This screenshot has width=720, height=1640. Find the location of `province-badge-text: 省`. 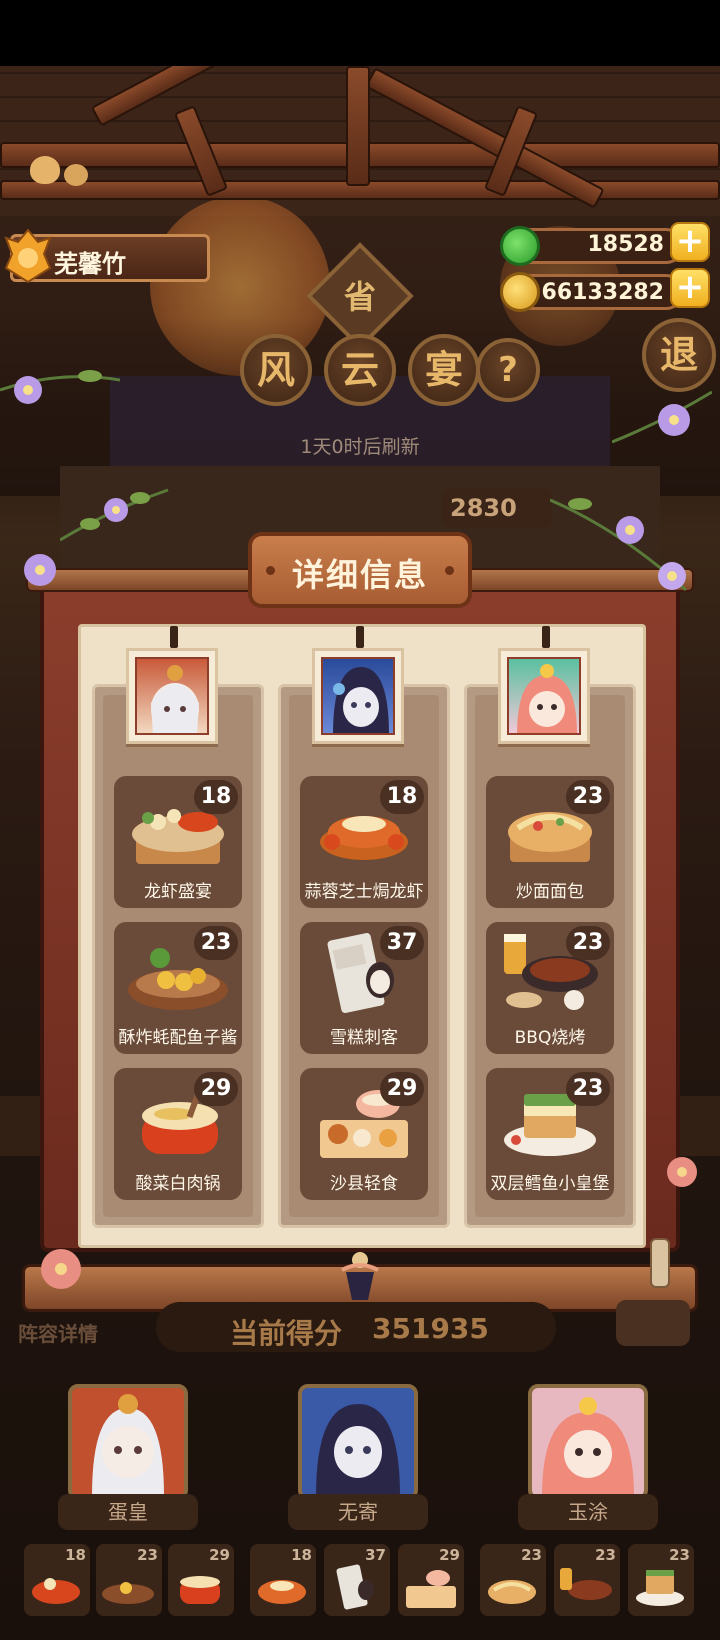

province-badge-text: 省 is located at coordinates (359, 297).